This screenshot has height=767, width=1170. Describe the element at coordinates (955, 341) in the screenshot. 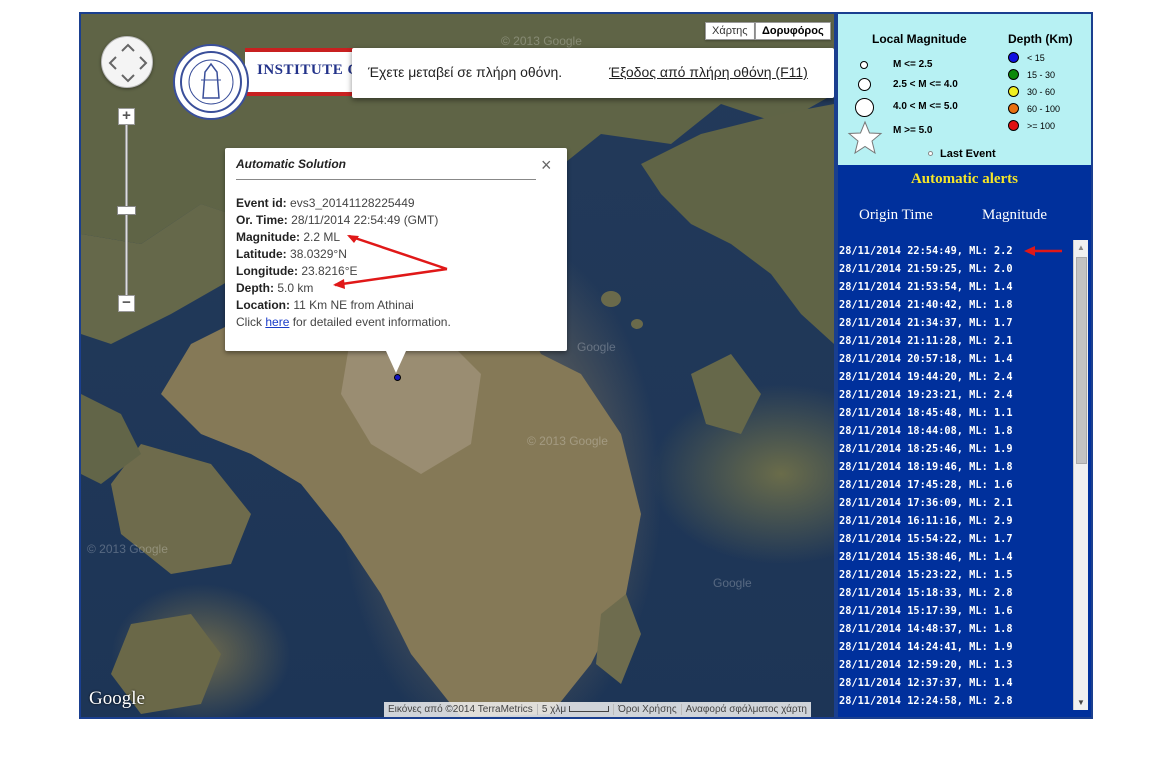

I see `alert-row: 28/11/2014 21:11:28, ML: 2.1` at that location.